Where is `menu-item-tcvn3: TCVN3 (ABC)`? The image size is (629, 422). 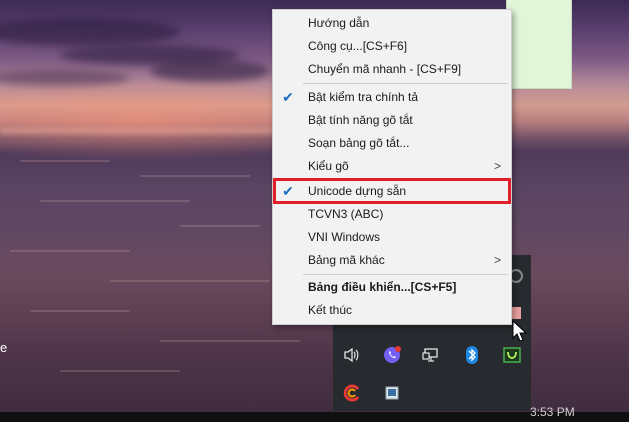
menu-item-tcvn3: TCVN3 (ABC) is located at coordinates (392, 214).